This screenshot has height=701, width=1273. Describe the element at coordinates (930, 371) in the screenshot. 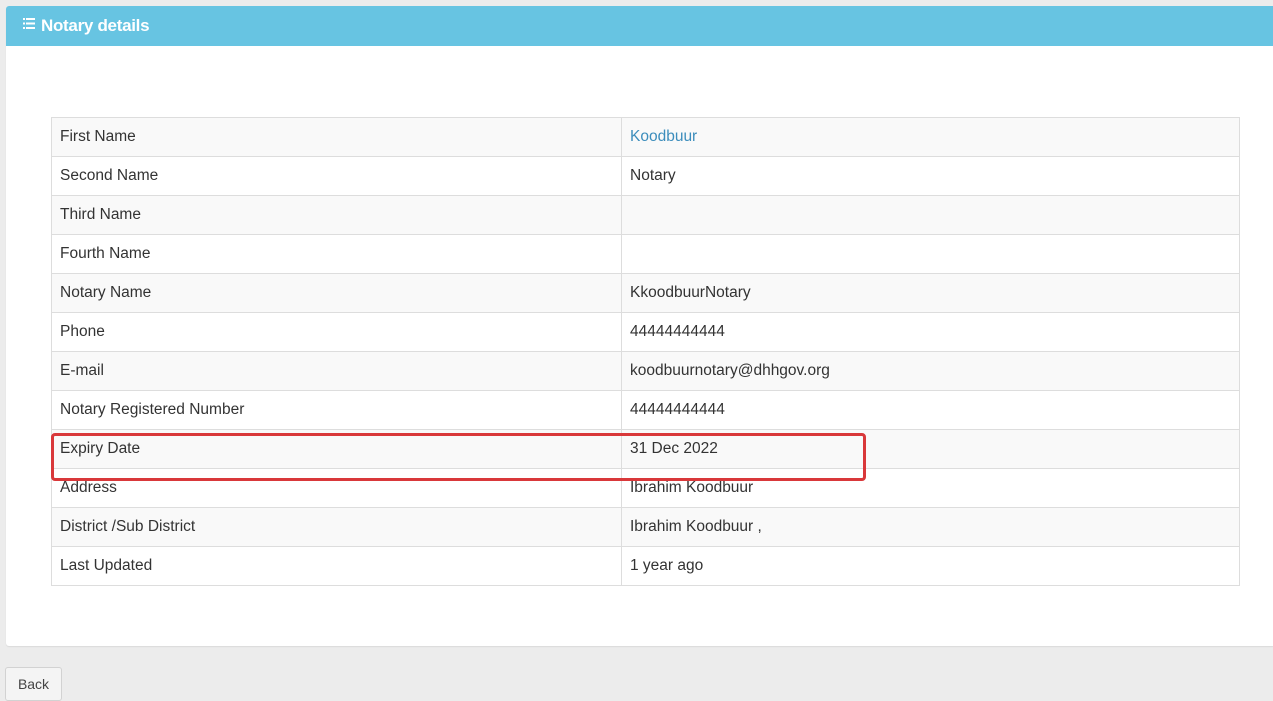

I see `value-email: koodbuurnotary@dhhgov.org` at that location.